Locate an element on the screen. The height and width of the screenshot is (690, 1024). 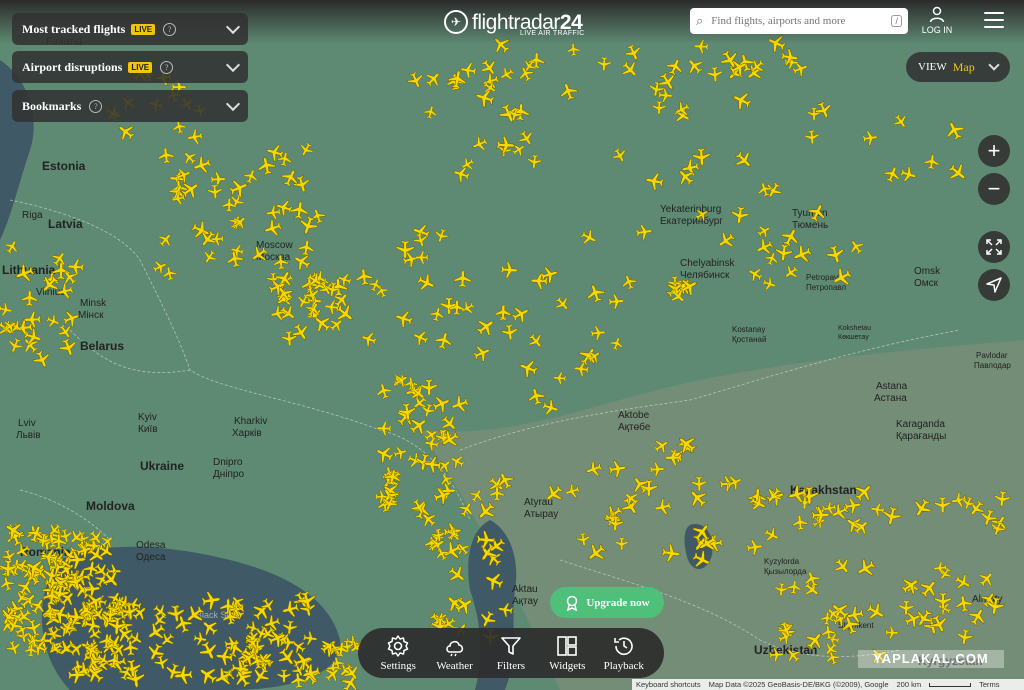
label-estonia: Estonia is located at coordinates (64, 166).